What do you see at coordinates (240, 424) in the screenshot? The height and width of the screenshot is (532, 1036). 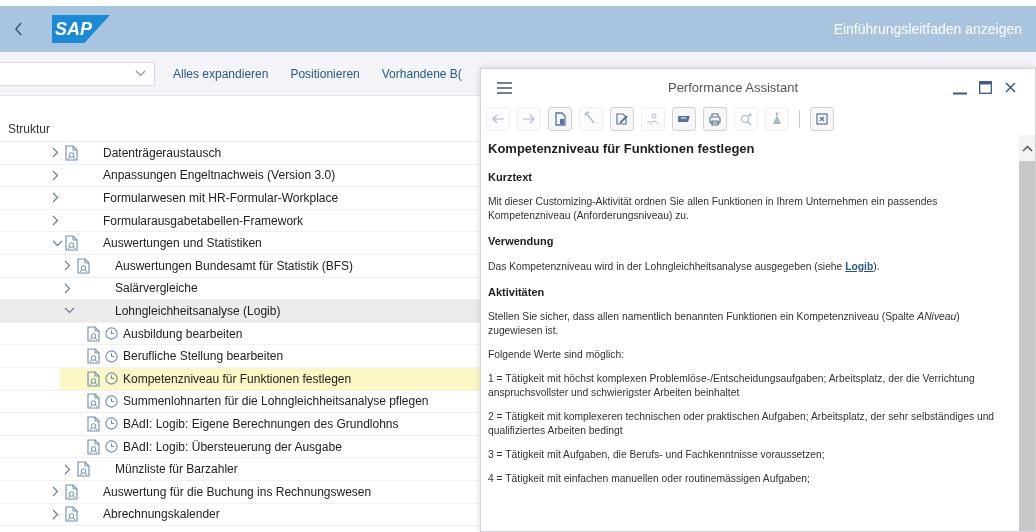 I see `tree-item: BAdI: Logib: Eigene Berechnungen des Grundlohns` at bounding box center [240, 424].